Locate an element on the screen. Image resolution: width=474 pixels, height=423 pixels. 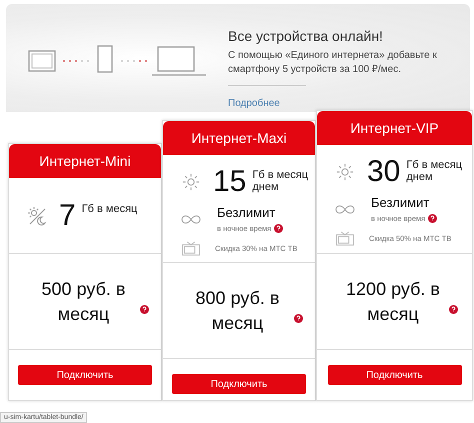
data-amount: 30 is located at coordinates (383, 172).